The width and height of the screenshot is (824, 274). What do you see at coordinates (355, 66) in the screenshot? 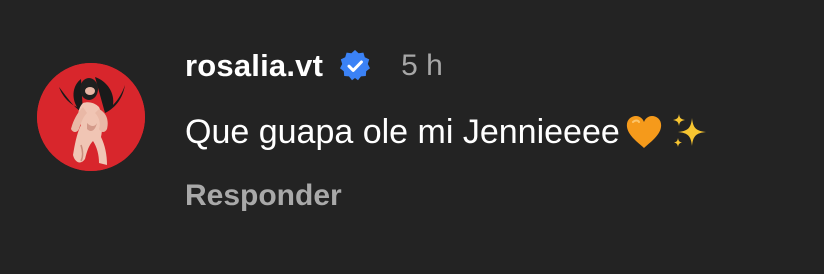
I see `verified-badge-icon` at bounding box center [355, 66].